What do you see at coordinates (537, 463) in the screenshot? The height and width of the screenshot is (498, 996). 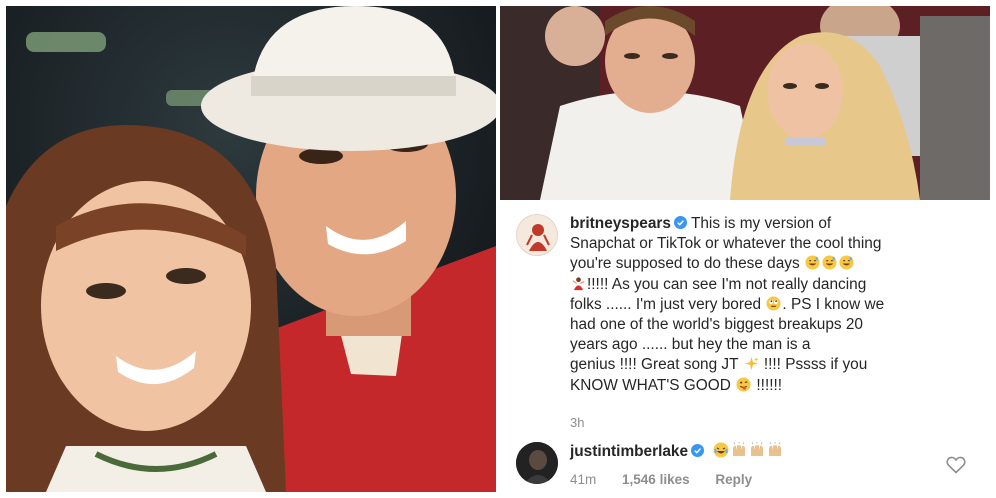 I see `justin-avatar` at bounding box center [537, 463].